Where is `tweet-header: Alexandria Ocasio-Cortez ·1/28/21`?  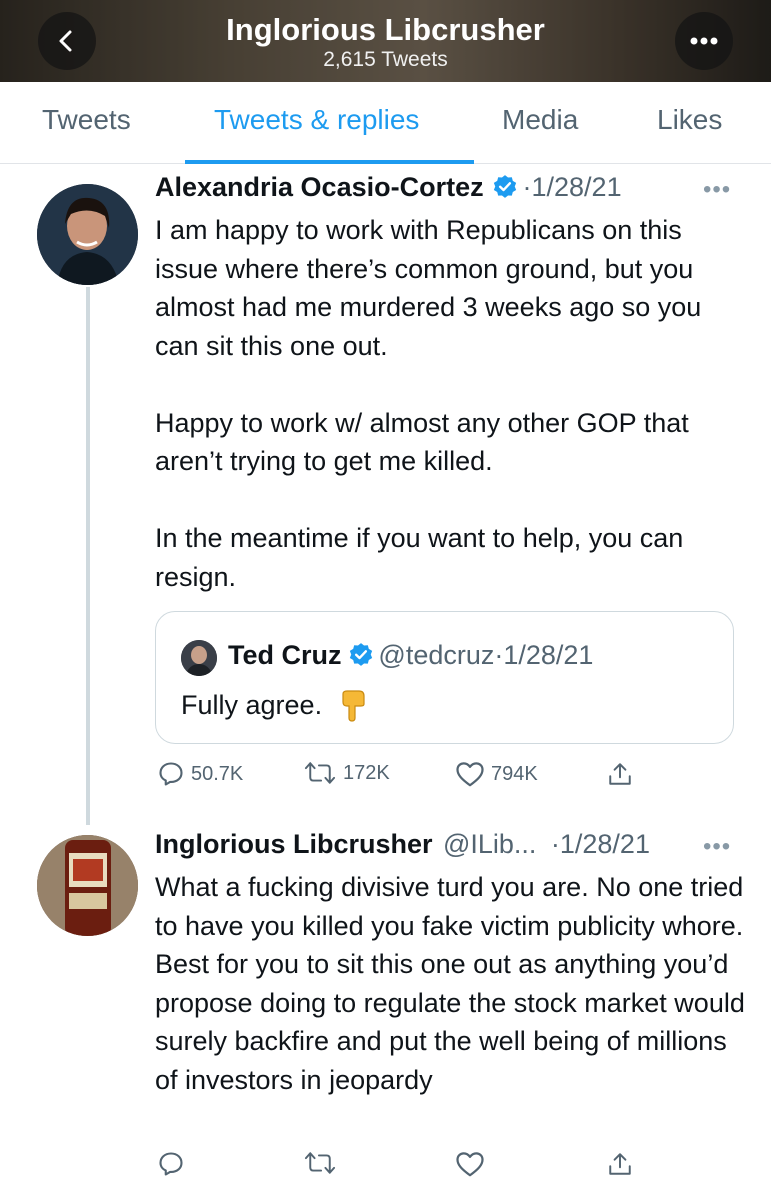
tweet-header: Alexandria Ocasio-Cortez ·1/28/21 is located at coordinates (388, 187).